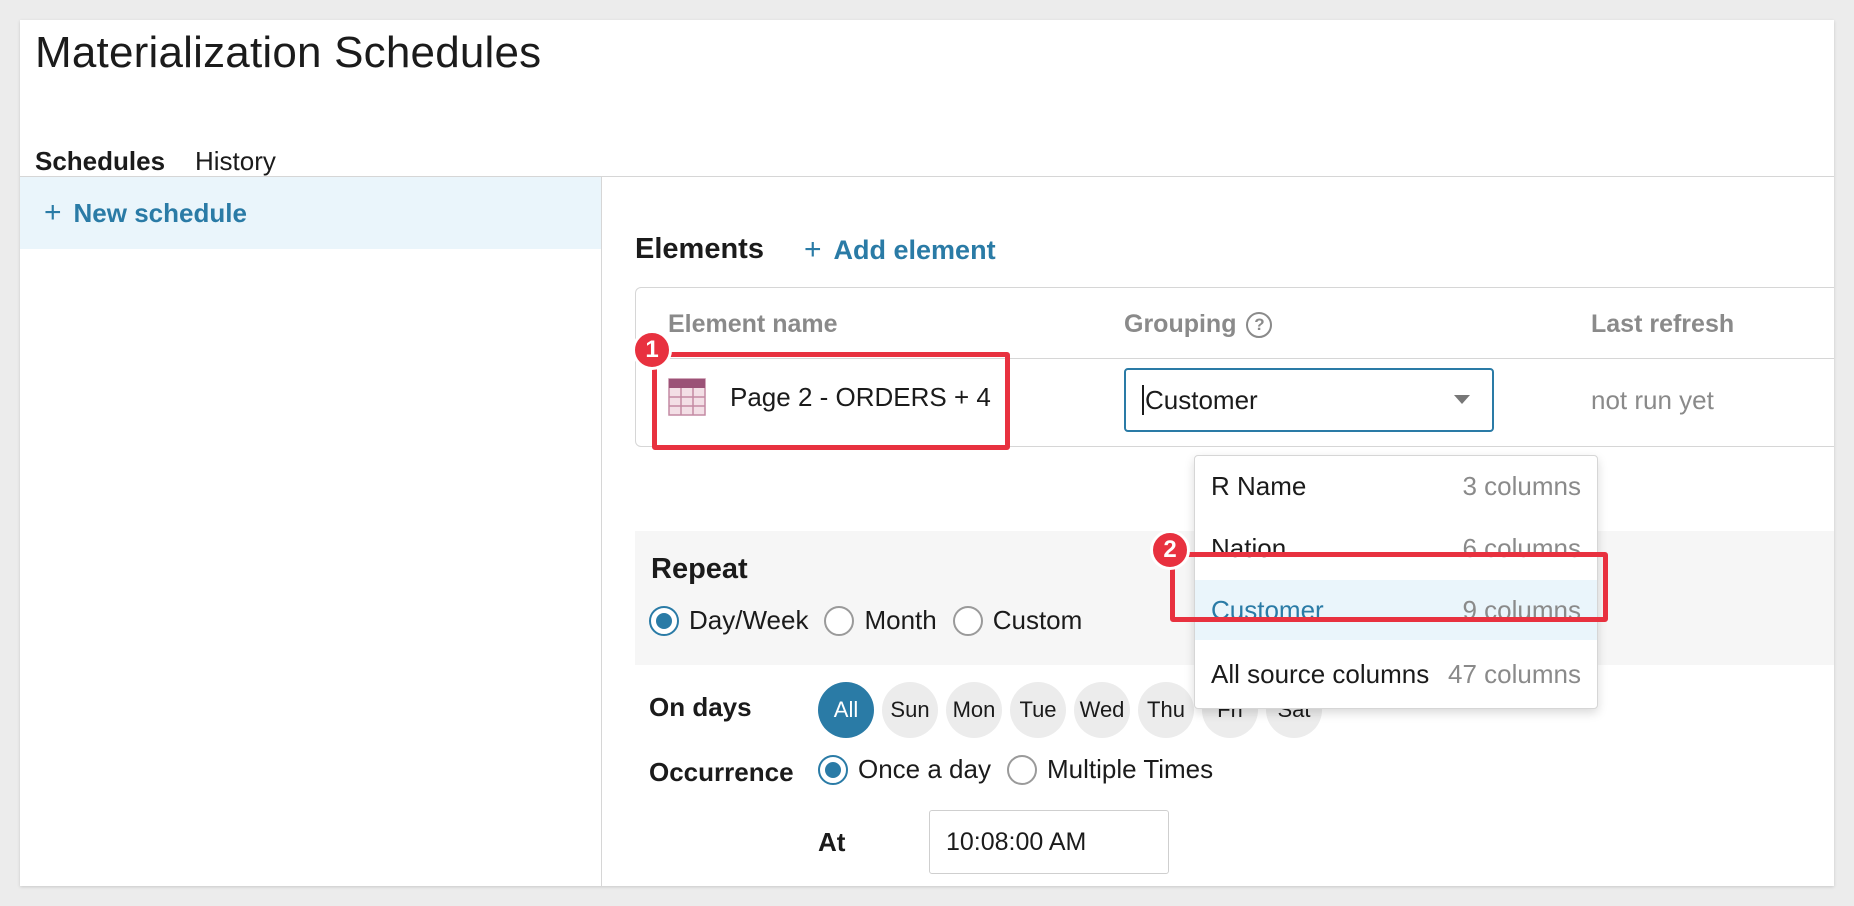 The width and height of the screenshot is (1854, 906). I want to click on add-element-label: Add element, so click(914, 250).